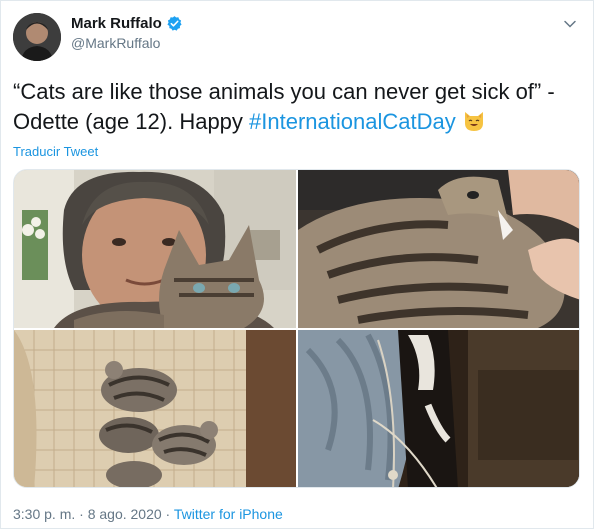 Image resolution: width=594 pixels, height=529 pixels. I want to click on author-handle: @MarkRuffalo, so click(127, 43).